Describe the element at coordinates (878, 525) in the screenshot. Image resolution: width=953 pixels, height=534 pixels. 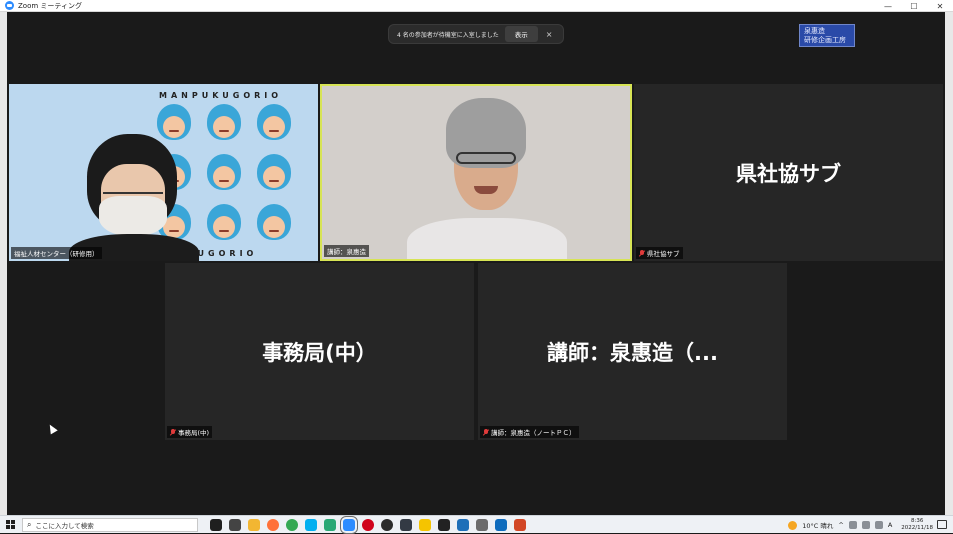
I see `volume-icon` at that location.